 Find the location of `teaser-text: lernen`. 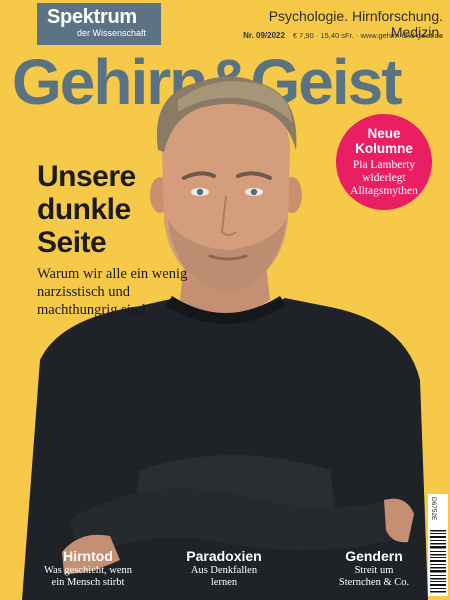

teaser-text: lernen is located at coordinates (224, 582).